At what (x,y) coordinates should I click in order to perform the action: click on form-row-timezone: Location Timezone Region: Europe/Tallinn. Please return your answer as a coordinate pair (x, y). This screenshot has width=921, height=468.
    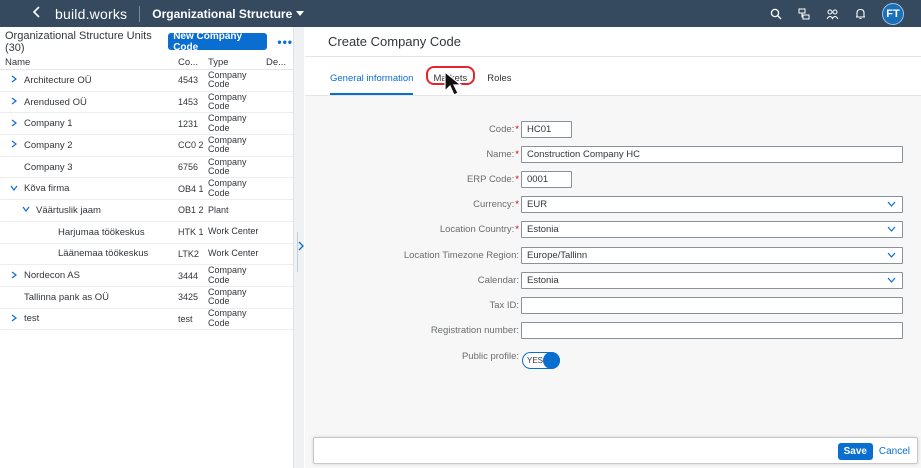
    Looking at the image, I should click on (613, 255).